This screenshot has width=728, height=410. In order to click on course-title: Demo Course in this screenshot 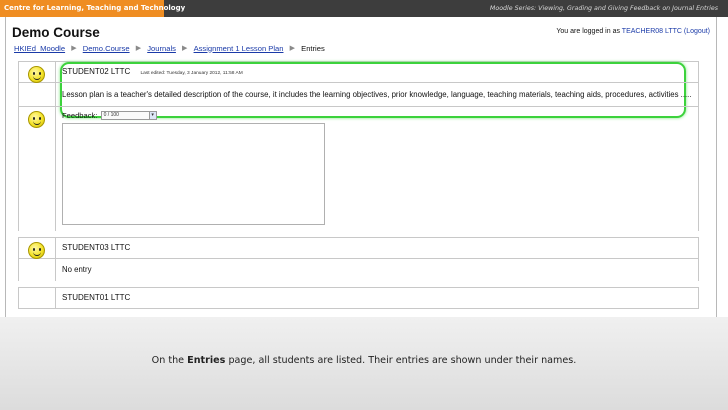, I will do `click(56, 32)`.